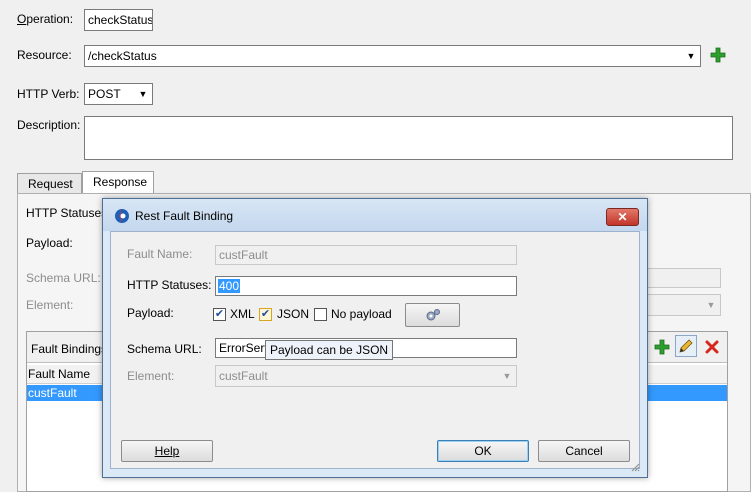  I want to click on http-verb-label: HTTP Verb:, so click(48, 94).